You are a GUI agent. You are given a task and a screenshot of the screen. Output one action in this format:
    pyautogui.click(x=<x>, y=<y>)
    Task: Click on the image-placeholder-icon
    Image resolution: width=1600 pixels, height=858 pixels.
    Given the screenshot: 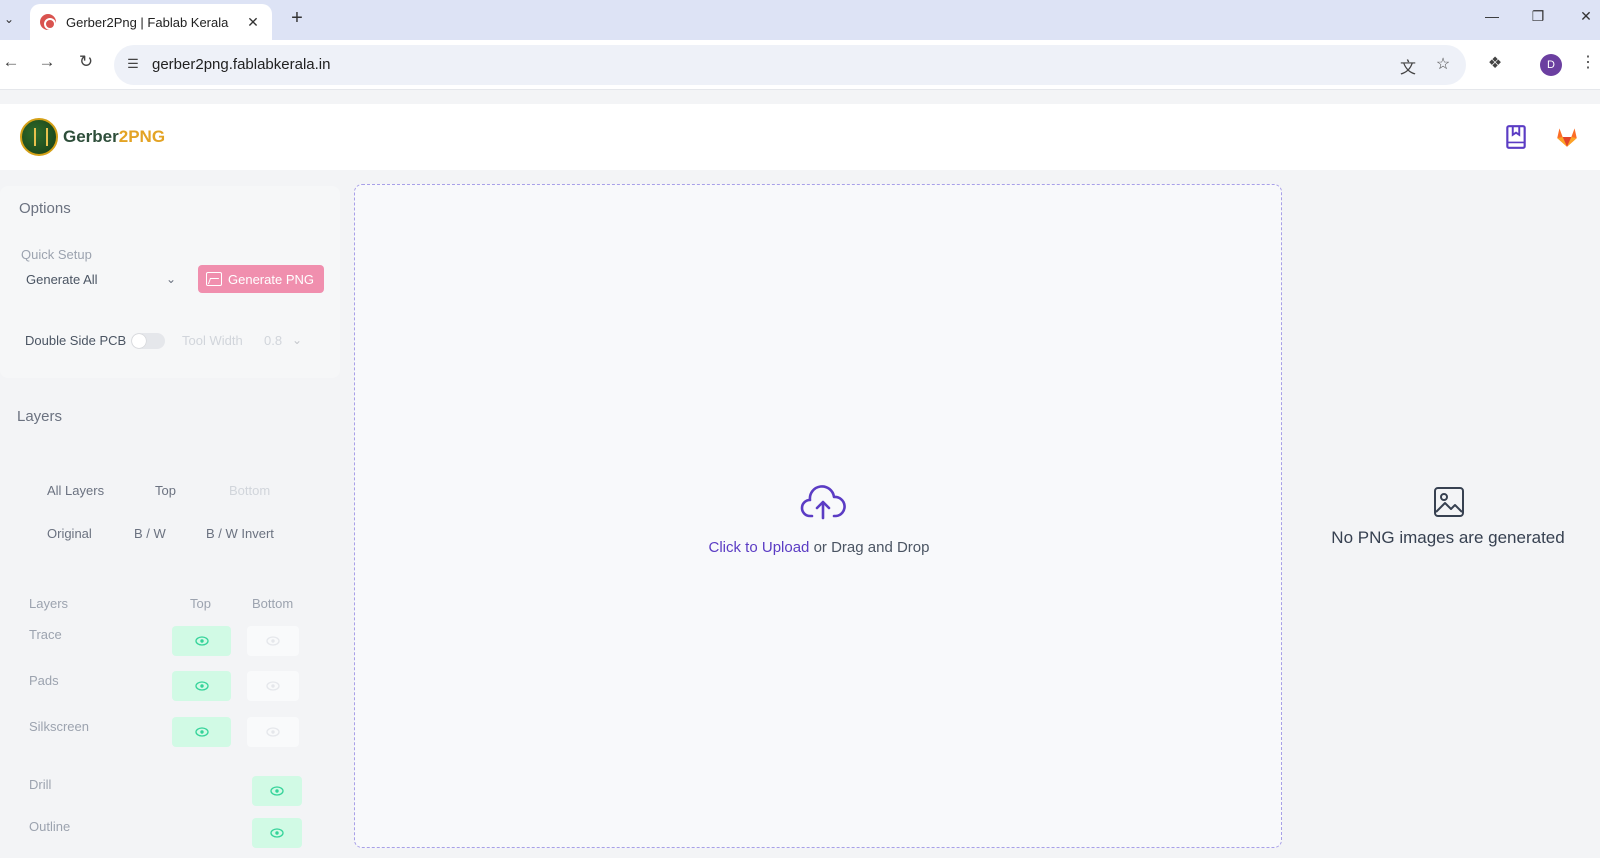 What is the action you would take?
    pyautogui.click(x=1449, y=502)
    